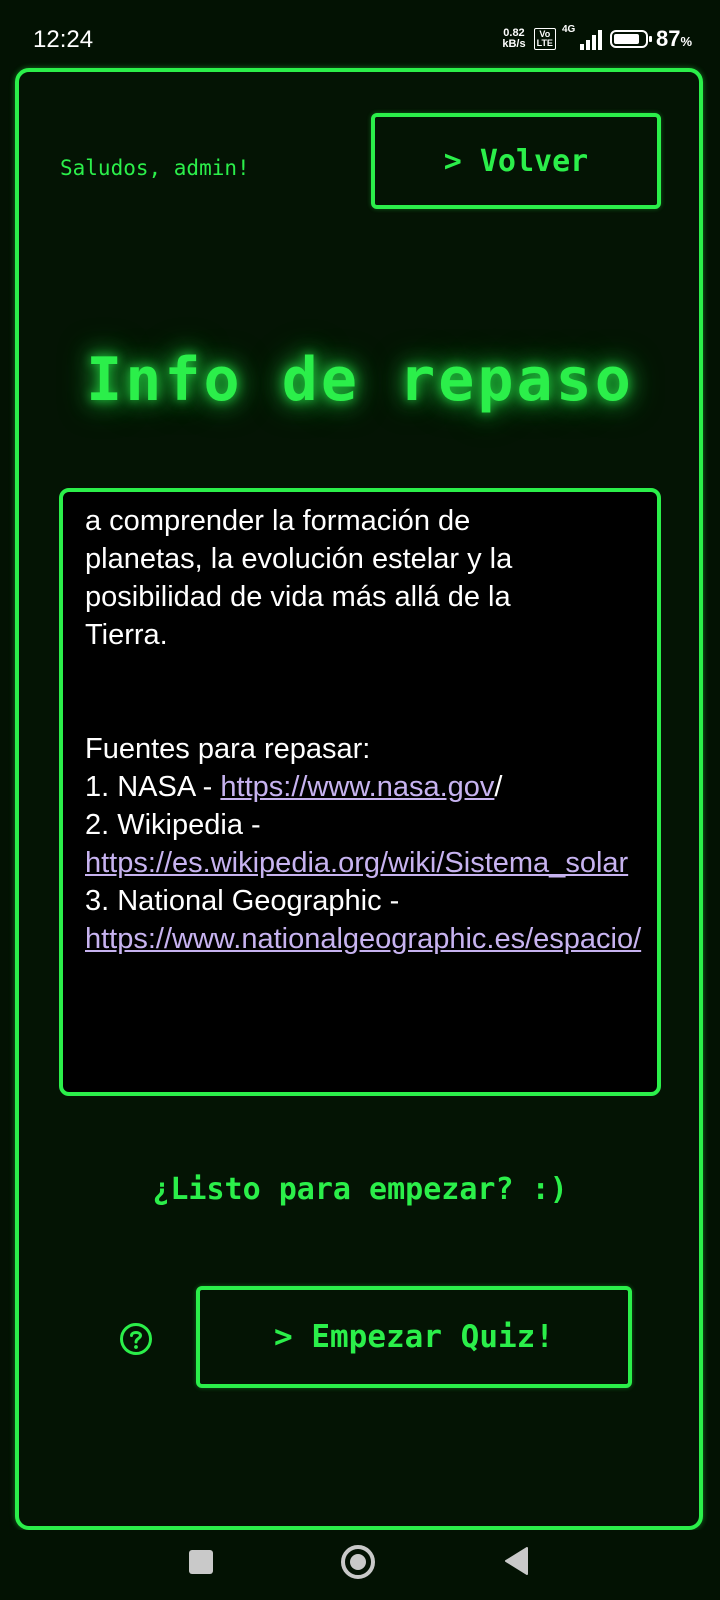 This screenshot has width=720, height=1600. I want to click on network-type: 4G, so click(568, 29).